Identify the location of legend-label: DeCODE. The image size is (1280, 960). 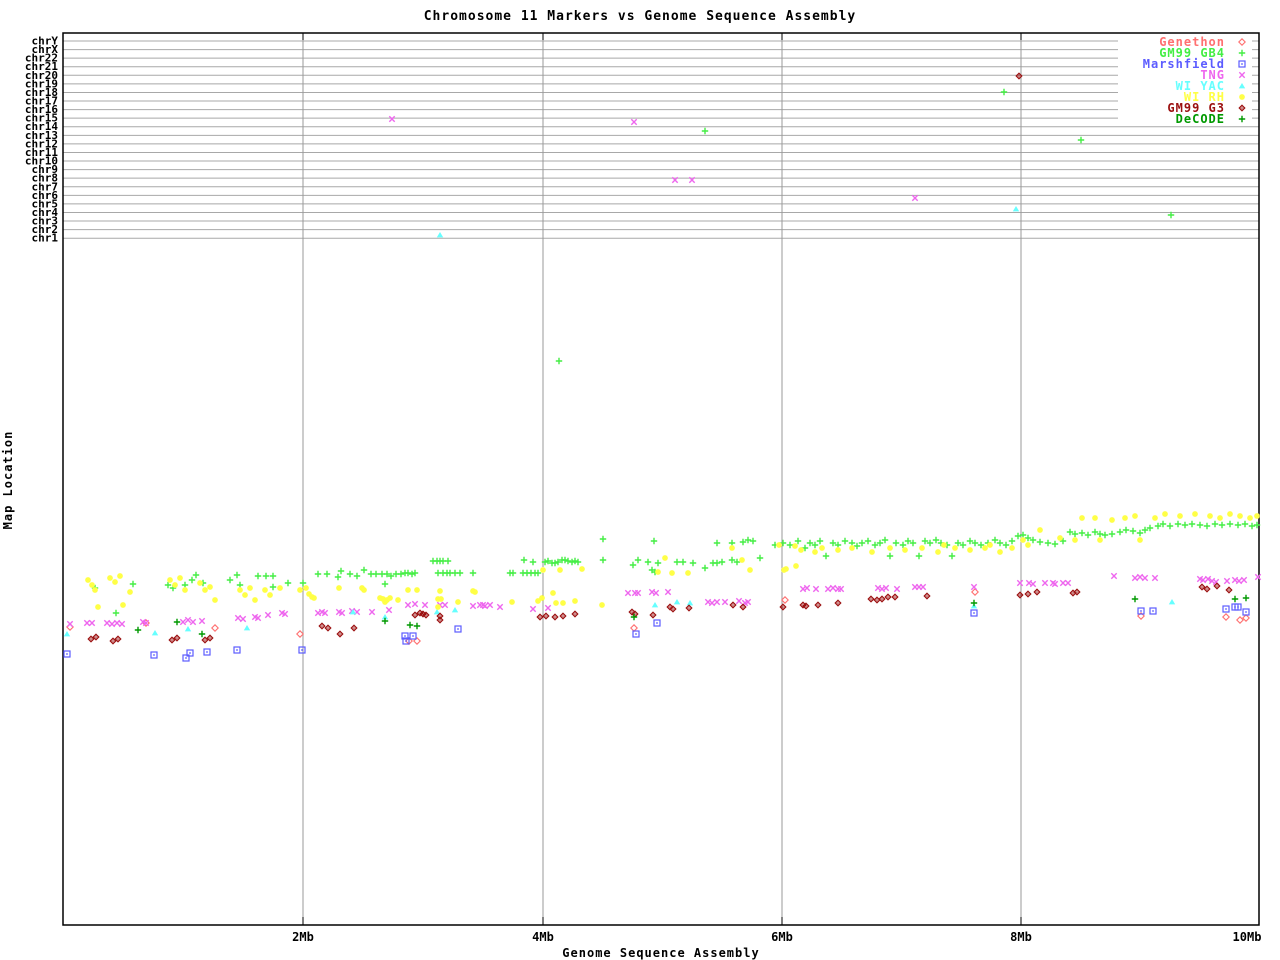
(1200, 118).